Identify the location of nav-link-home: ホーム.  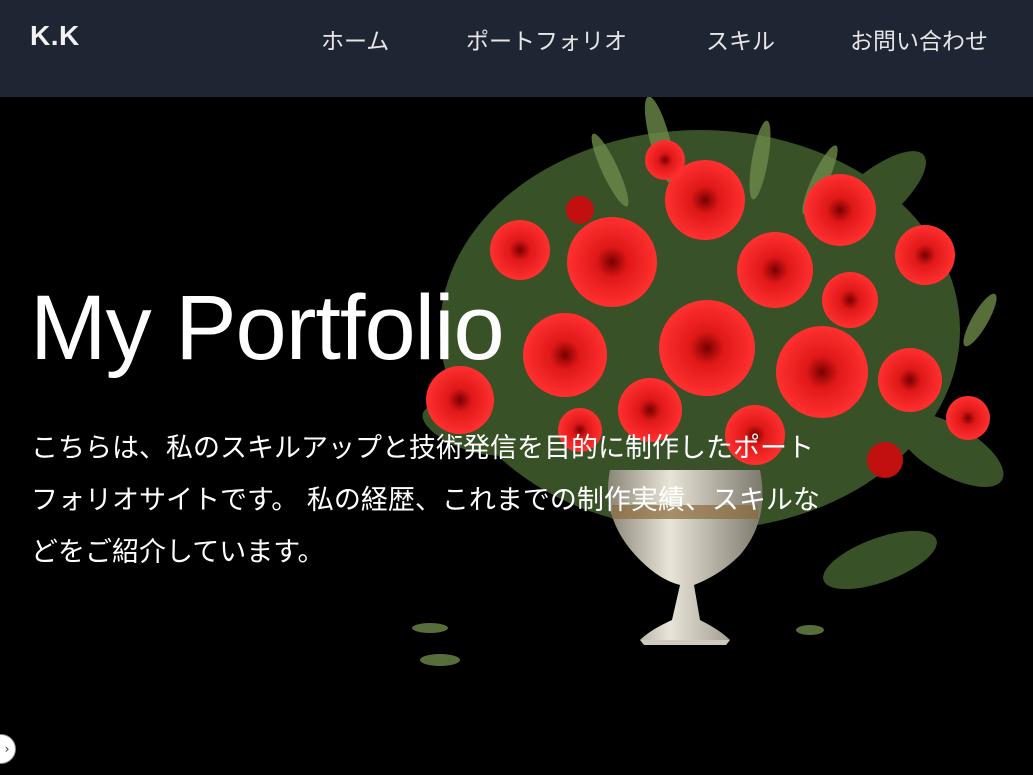
(355, 39).